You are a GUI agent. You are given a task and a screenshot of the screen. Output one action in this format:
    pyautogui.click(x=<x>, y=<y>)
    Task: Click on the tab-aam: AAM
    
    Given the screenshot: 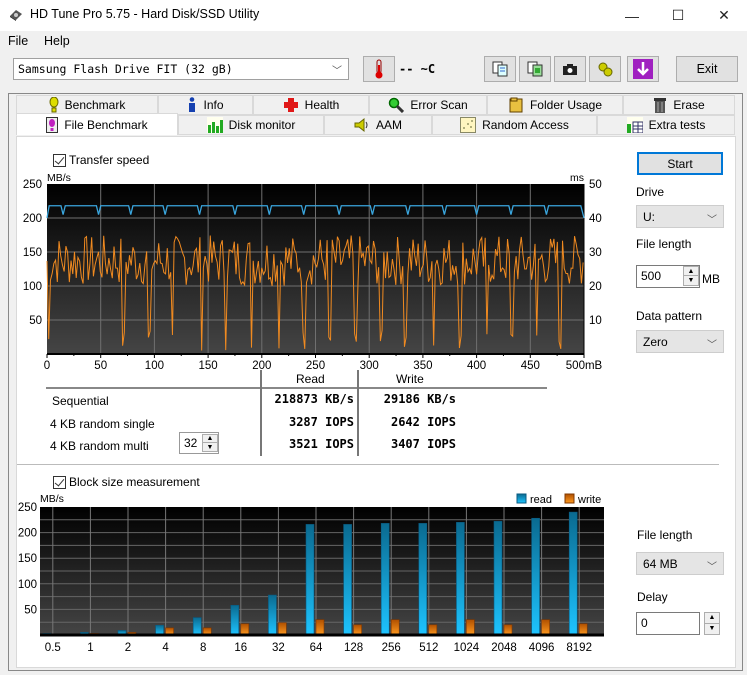 What is the action you would take?
    pyautogui.click(x=378, y=125)
    